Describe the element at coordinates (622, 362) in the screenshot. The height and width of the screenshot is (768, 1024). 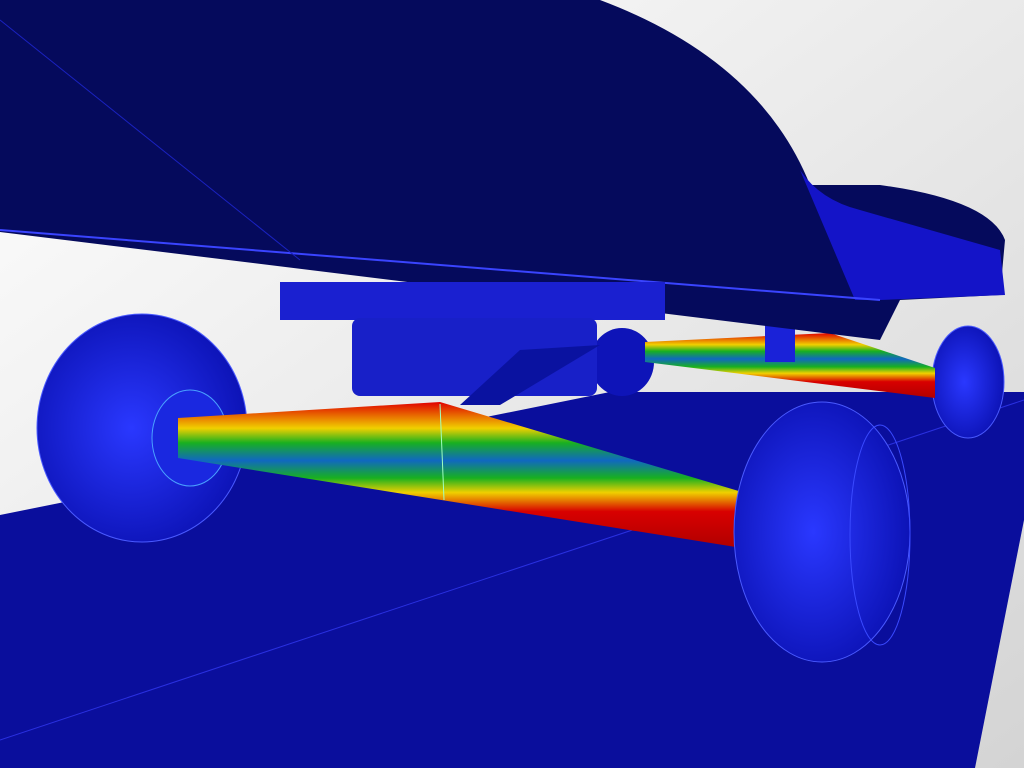
I see `rear-left-wheel` at that location.